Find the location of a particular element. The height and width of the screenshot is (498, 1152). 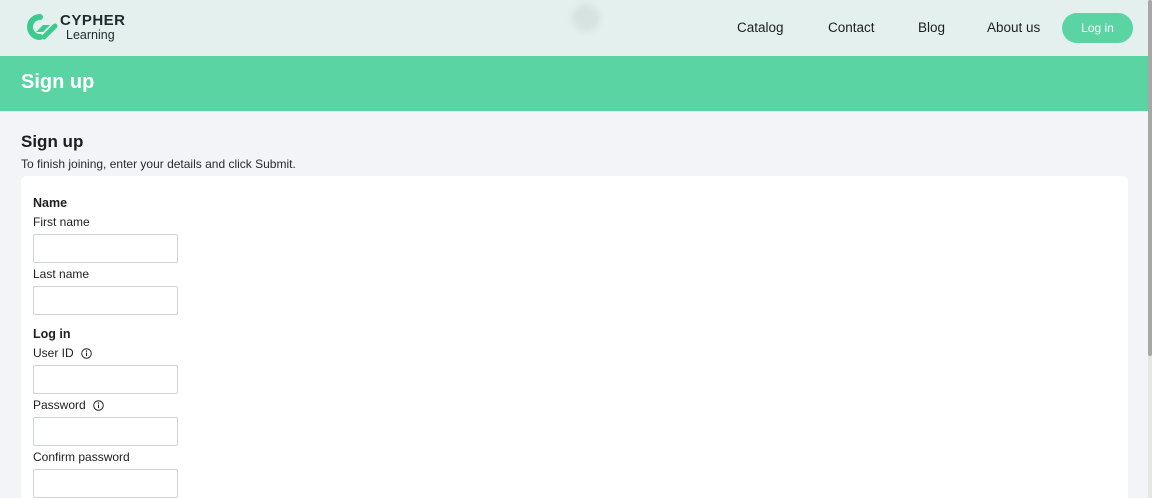

confirm-password-input is located at coordinates (105, 483).